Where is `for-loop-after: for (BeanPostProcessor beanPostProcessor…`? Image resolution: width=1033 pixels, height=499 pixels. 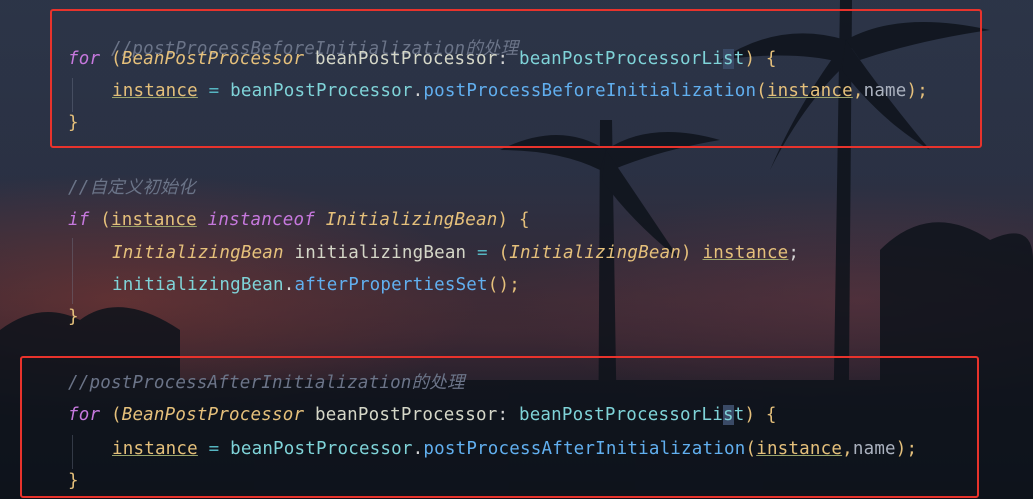 for-loop-after: for (BeanPostProcessor beanPostProcessor… is located at coordinates (422, 415).